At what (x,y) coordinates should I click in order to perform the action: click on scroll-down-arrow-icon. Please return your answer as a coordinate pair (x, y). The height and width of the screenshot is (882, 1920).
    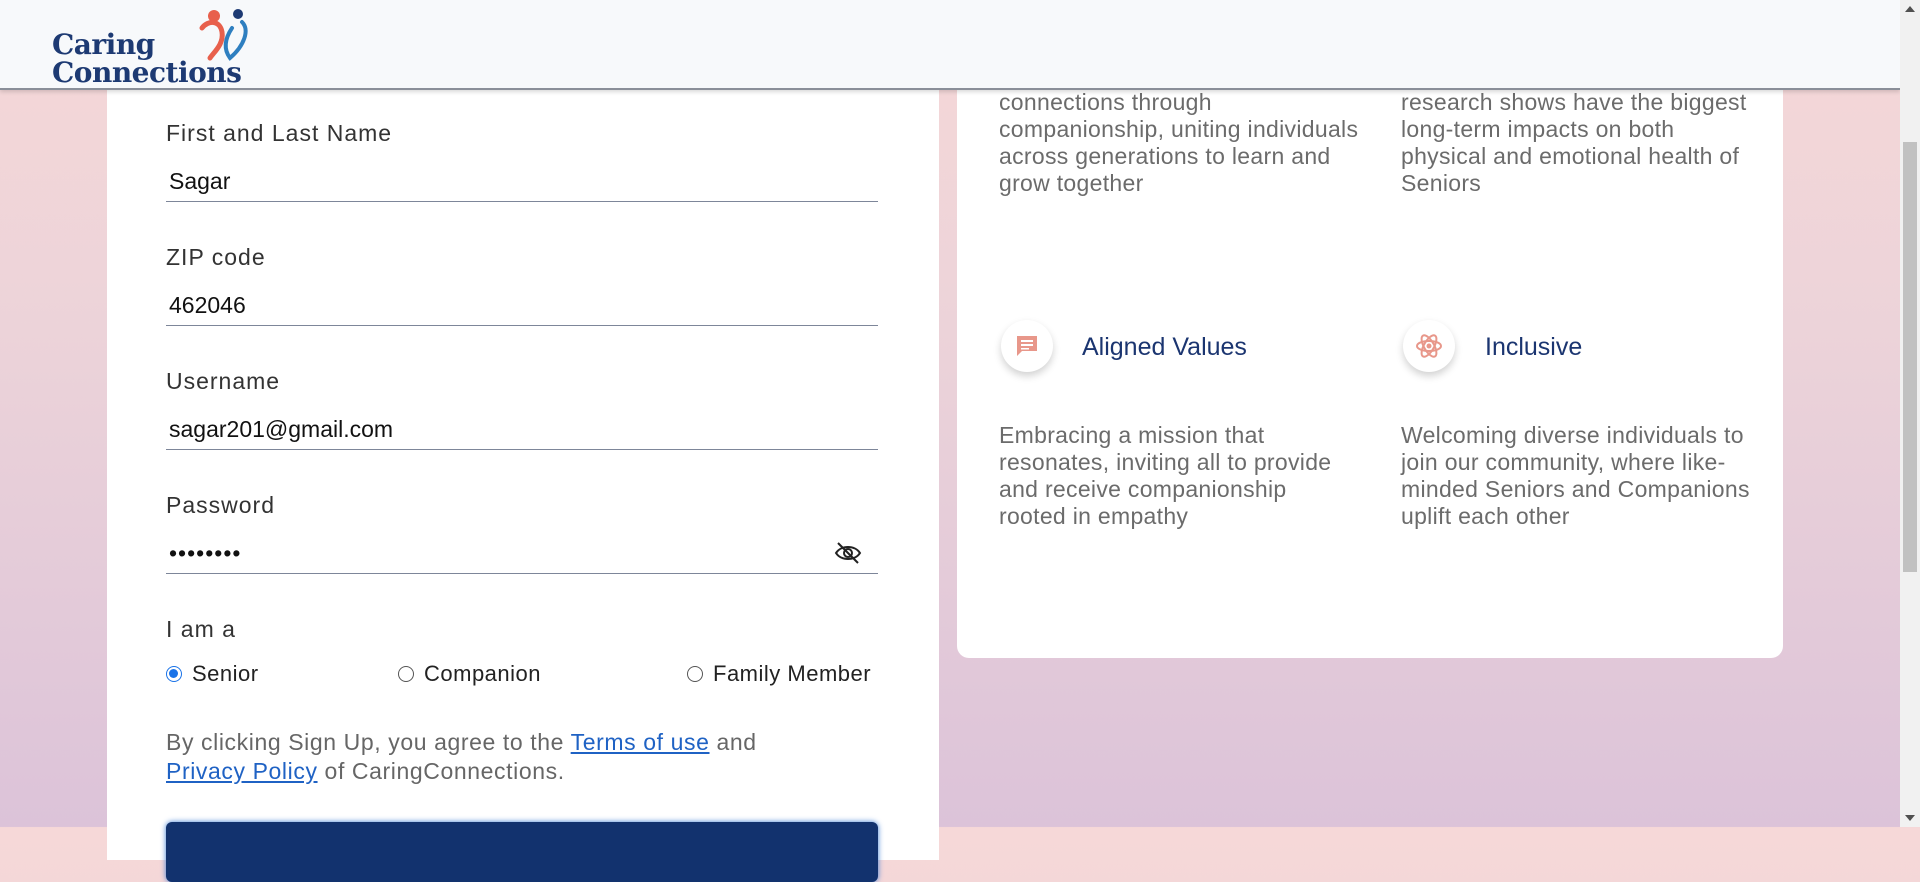
    Looking at the image, I should click on (1910, 818).